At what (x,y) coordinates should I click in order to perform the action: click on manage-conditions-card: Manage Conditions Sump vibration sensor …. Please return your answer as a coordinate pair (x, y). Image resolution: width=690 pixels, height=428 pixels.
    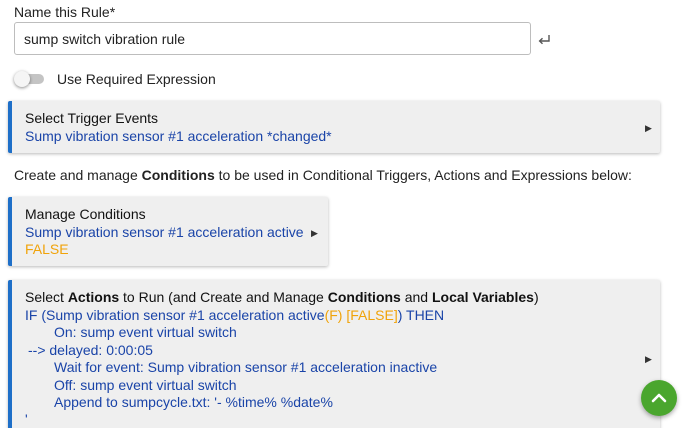
    Looking at the image, I should click on (168, 231).